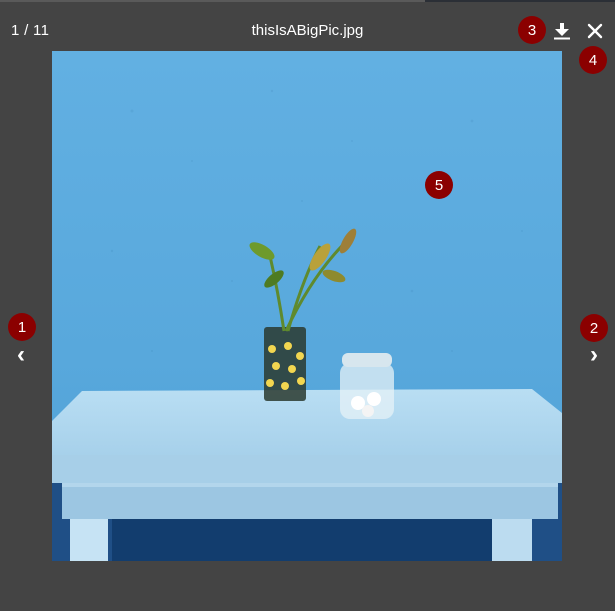 The height and width of the screenshot is (611, 615). I want to click on chevron-right-icon: ›, so click(594, 354).